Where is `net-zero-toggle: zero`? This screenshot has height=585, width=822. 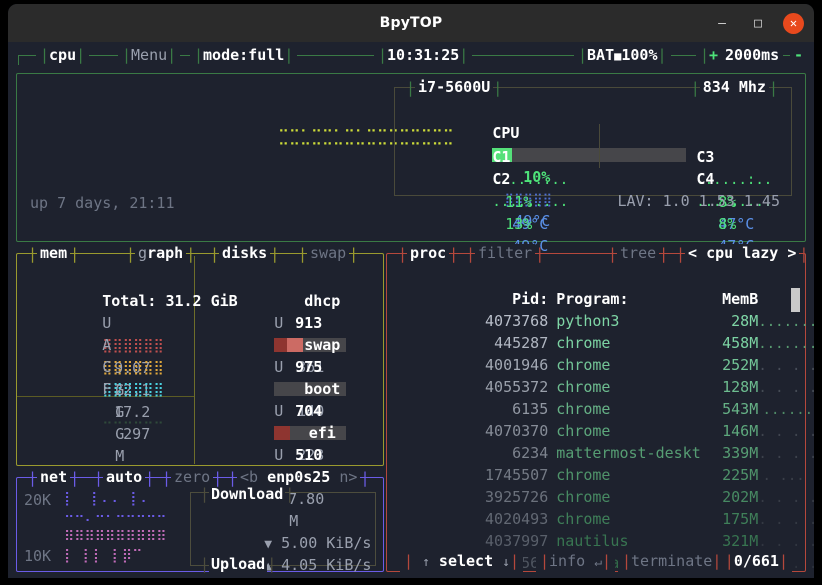 net-zero-toggle: zero is located at coordinates (192, 477).